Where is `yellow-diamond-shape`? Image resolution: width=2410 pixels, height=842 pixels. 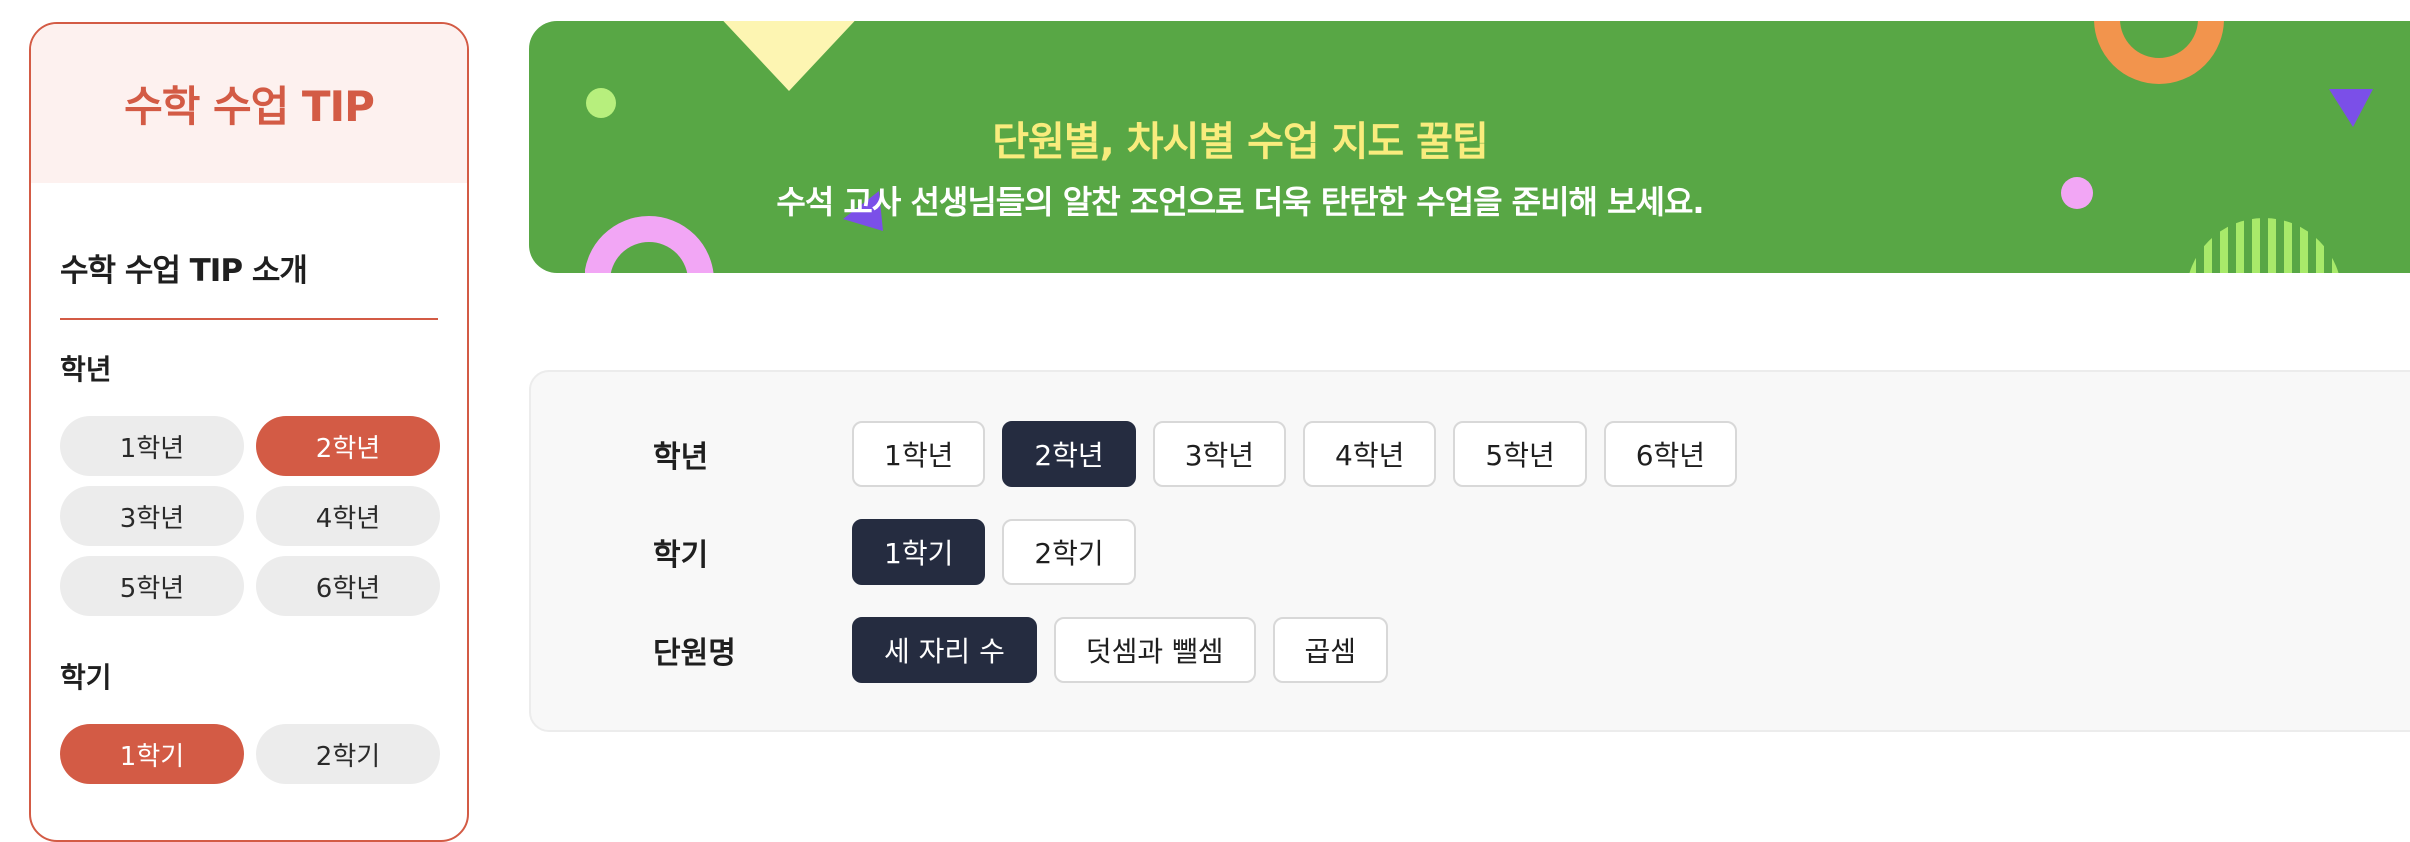
yellow-diamond-shape is located at coordinates (789, 56).